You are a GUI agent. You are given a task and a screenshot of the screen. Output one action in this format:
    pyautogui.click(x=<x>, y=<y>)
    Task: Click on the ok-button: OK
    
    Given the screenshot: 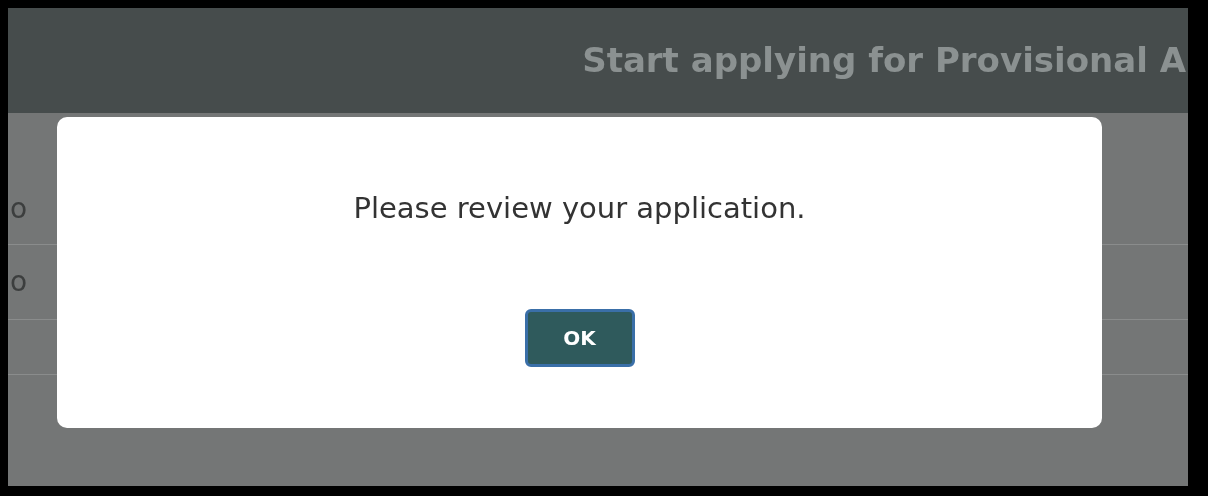 What is the action you would take?
    pyautogui.click(x=579, y=337)
    